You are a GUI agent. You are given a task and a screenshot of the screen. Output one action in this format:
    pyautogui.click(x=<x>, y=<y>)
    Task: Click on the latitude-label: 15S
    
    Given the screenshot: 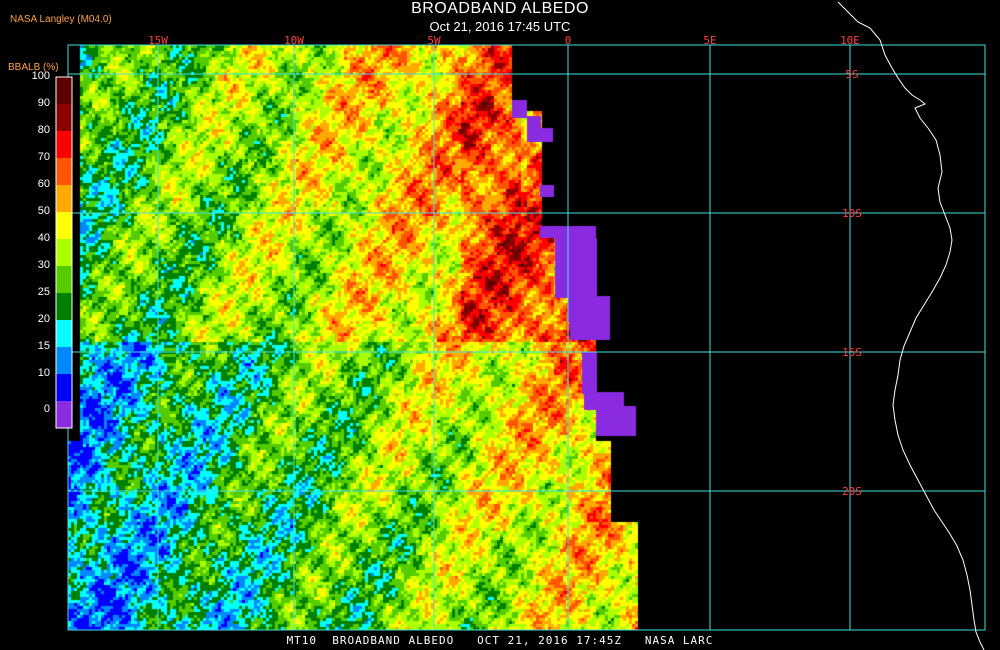 What is the action you would take?
    pyautogui.click(x=852, y=352)
    